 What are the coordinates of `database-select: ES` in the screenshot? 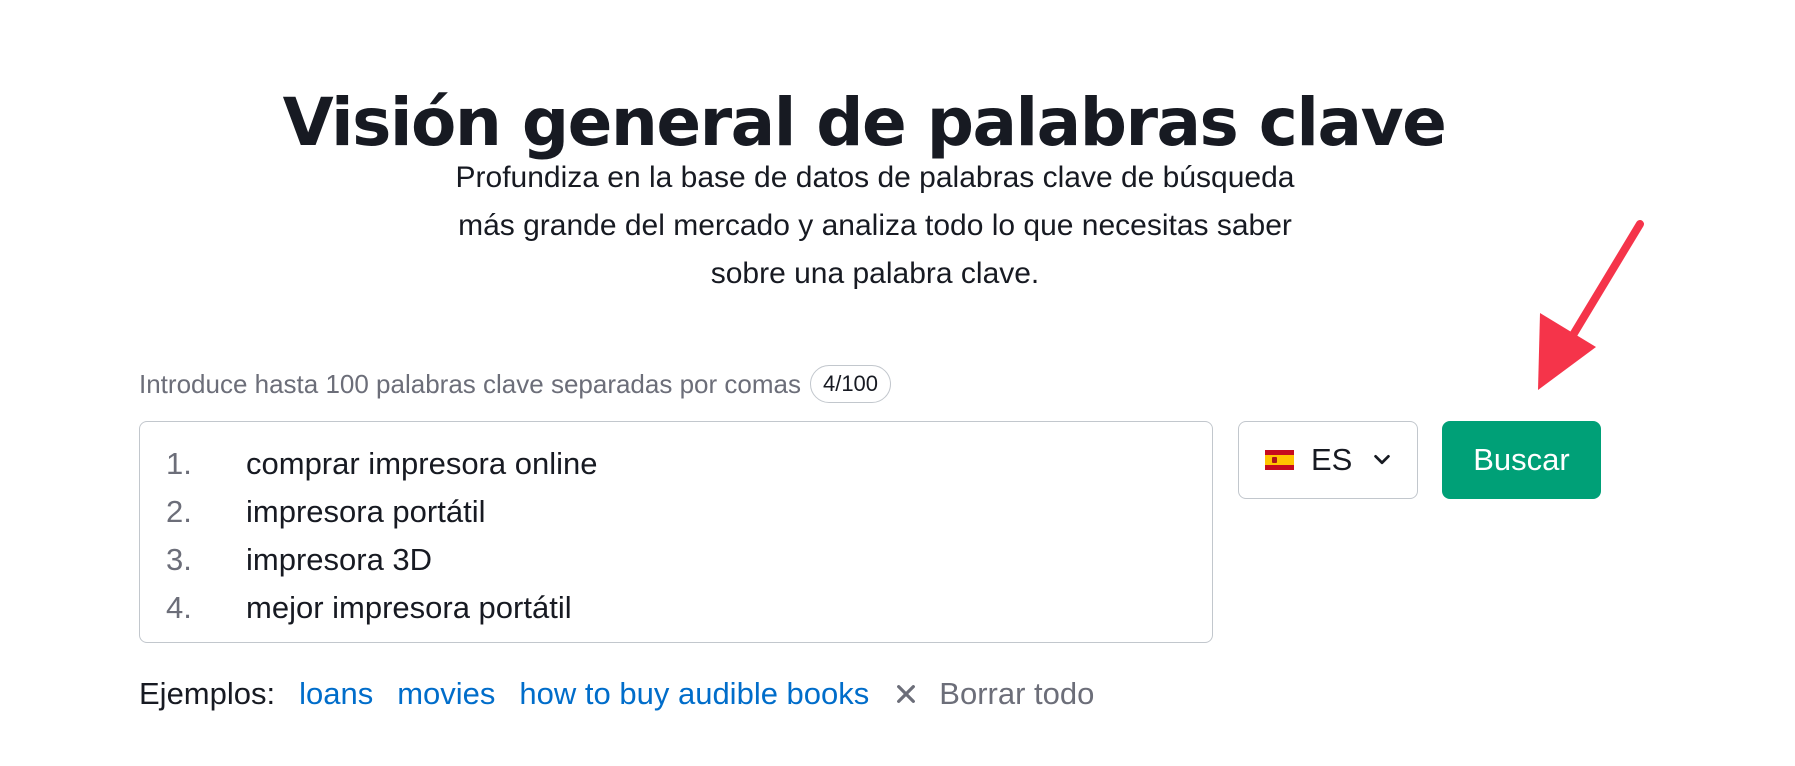 It's located at (1328, 460).